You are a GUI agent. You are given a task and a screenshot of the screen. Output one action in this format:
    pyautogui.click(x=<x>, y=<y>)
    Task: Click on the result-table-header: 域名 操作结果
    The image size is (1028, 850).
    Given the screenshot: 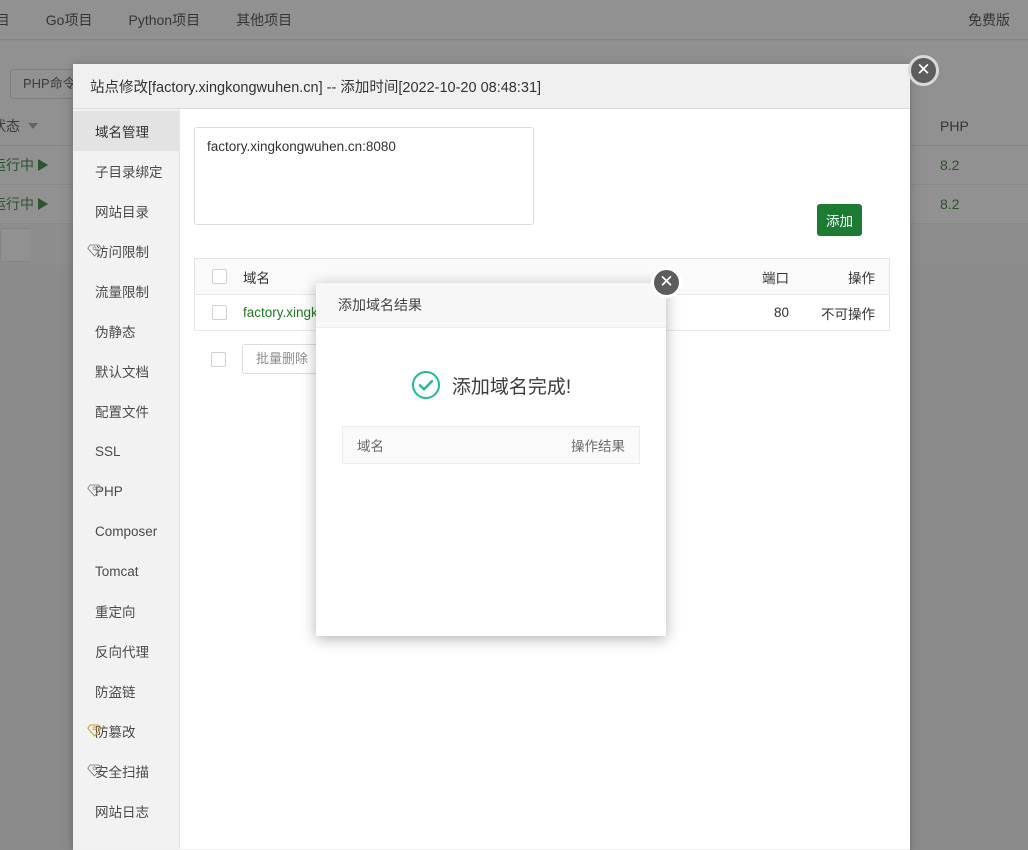 What is the action you would take?
    pyautogui.click(x=491, y=445)
    